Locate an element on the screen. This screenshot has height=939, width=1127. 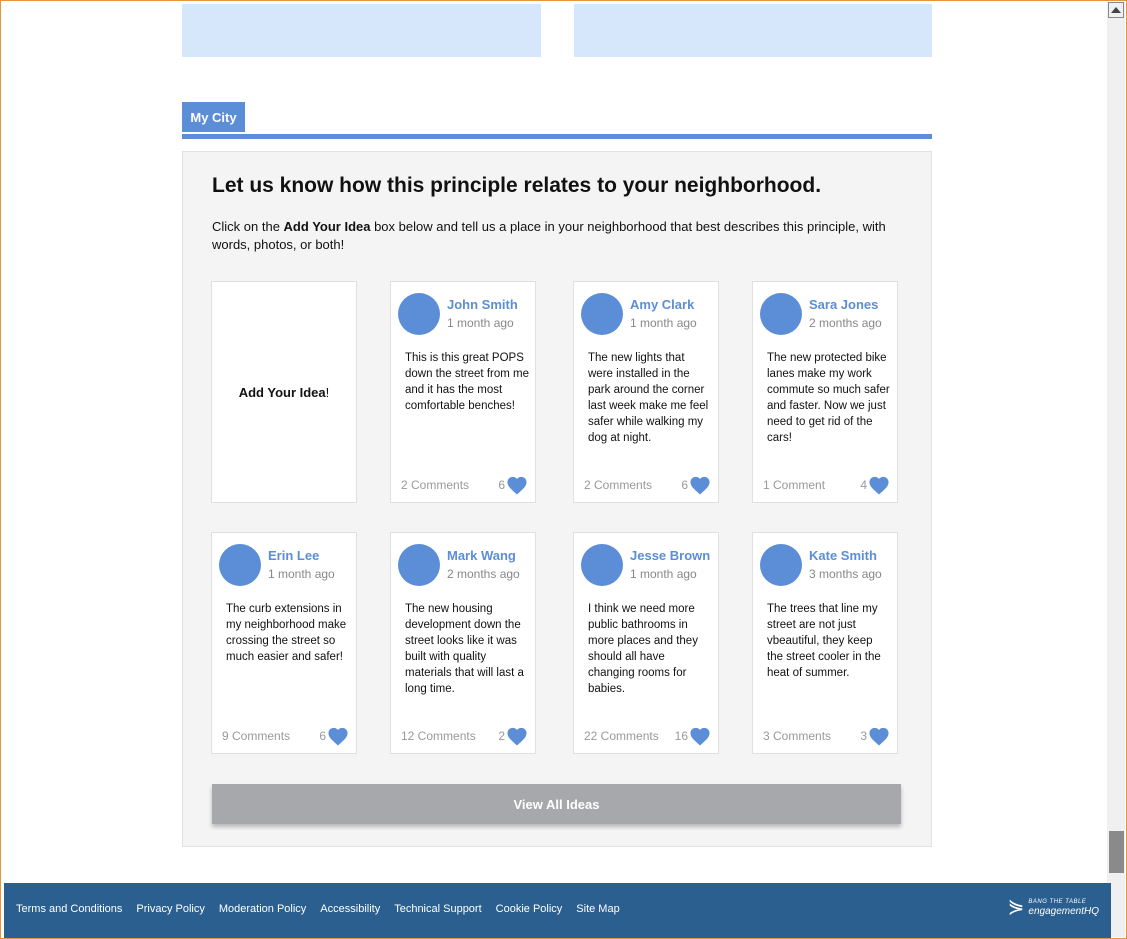
comments-link: 22 Comments is located at coordinates (621, 736).